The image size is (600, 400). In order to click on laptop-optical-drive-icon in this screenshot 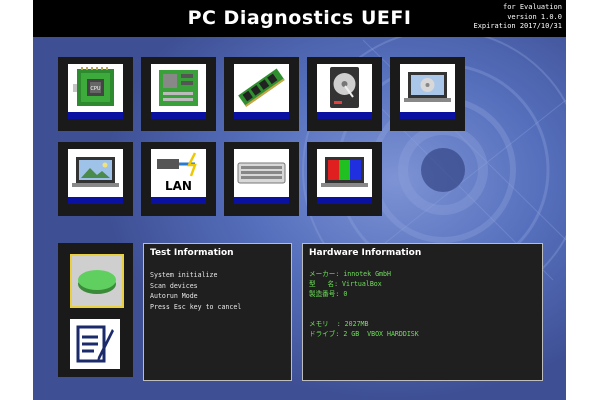, I will do `click(427, 87)`.